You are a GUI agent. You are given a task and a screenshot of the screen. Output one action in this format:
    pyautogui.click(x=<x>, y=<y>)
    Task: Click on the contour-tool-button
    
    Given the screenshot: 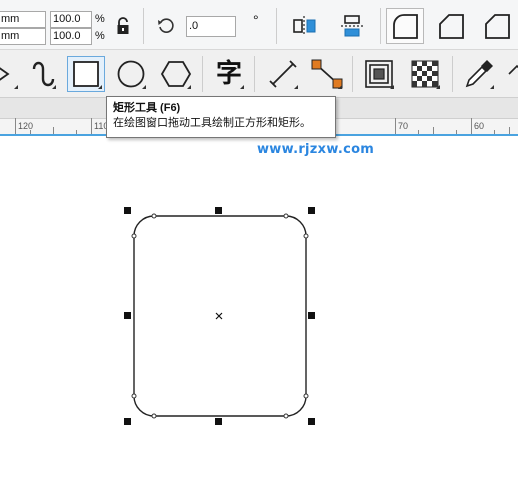 What is the action you would take?
    pyautogui.click(x=379, y=74)
    